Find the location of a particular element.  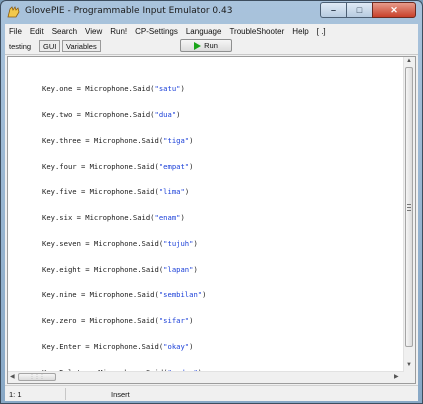

maximize-button: □ is located at coordinates (359, 10).